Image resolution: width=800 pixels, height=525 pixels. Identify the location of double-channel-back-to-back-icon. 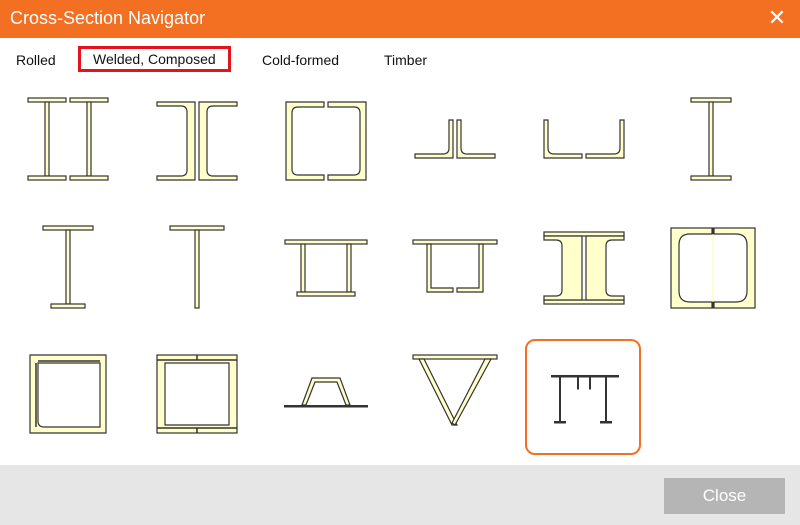
(197, 141).